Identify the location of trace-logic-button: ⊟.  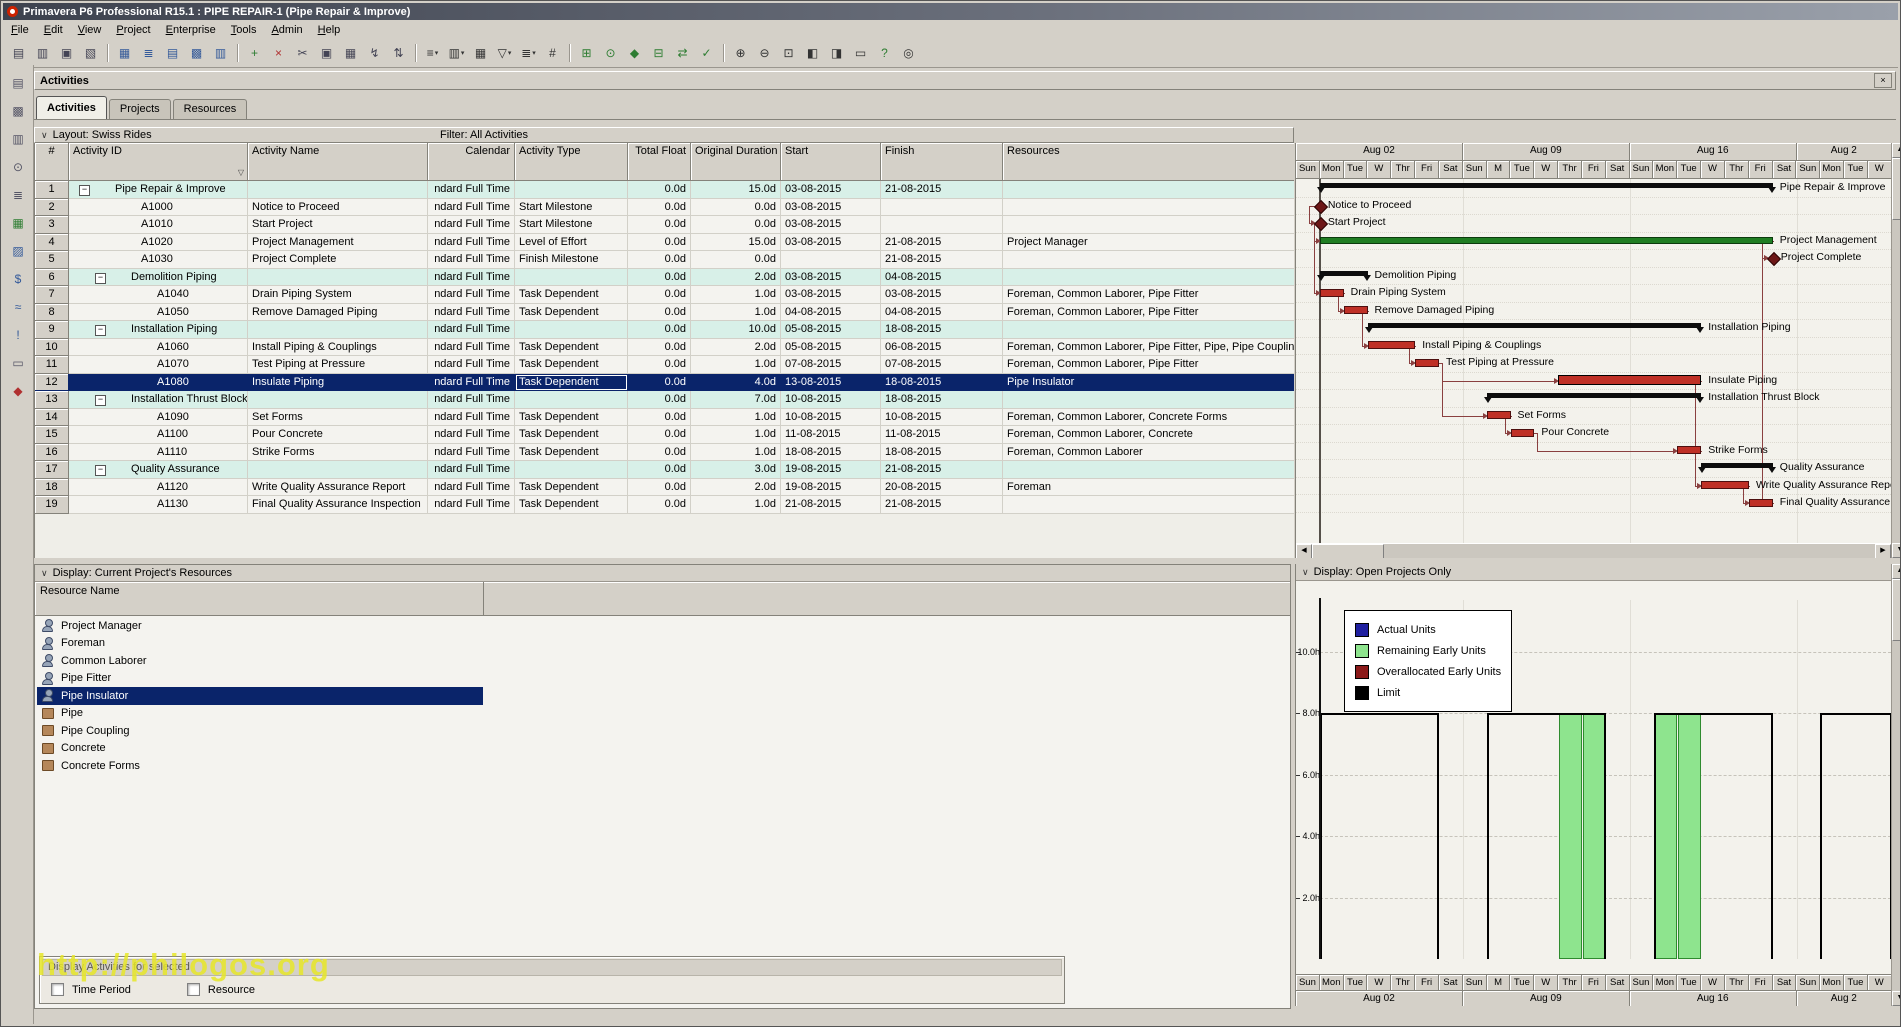
(658, 53).